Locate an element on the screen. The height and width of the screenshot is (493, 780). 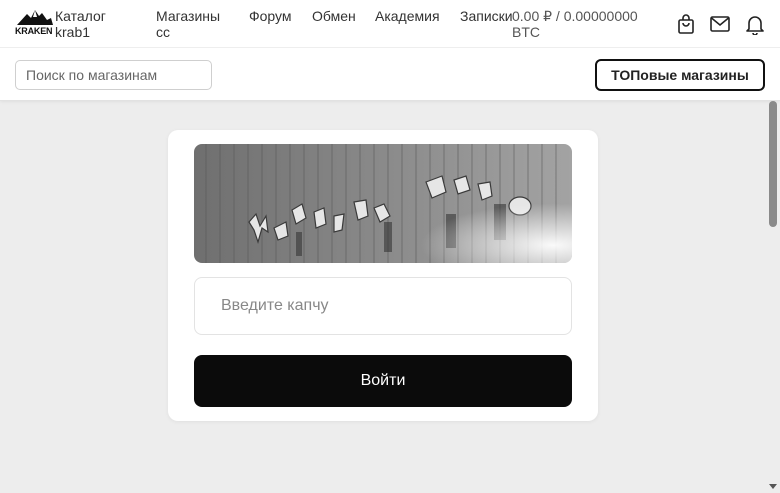
nav-exchange: Обмен is located at coordinates (334, 16).